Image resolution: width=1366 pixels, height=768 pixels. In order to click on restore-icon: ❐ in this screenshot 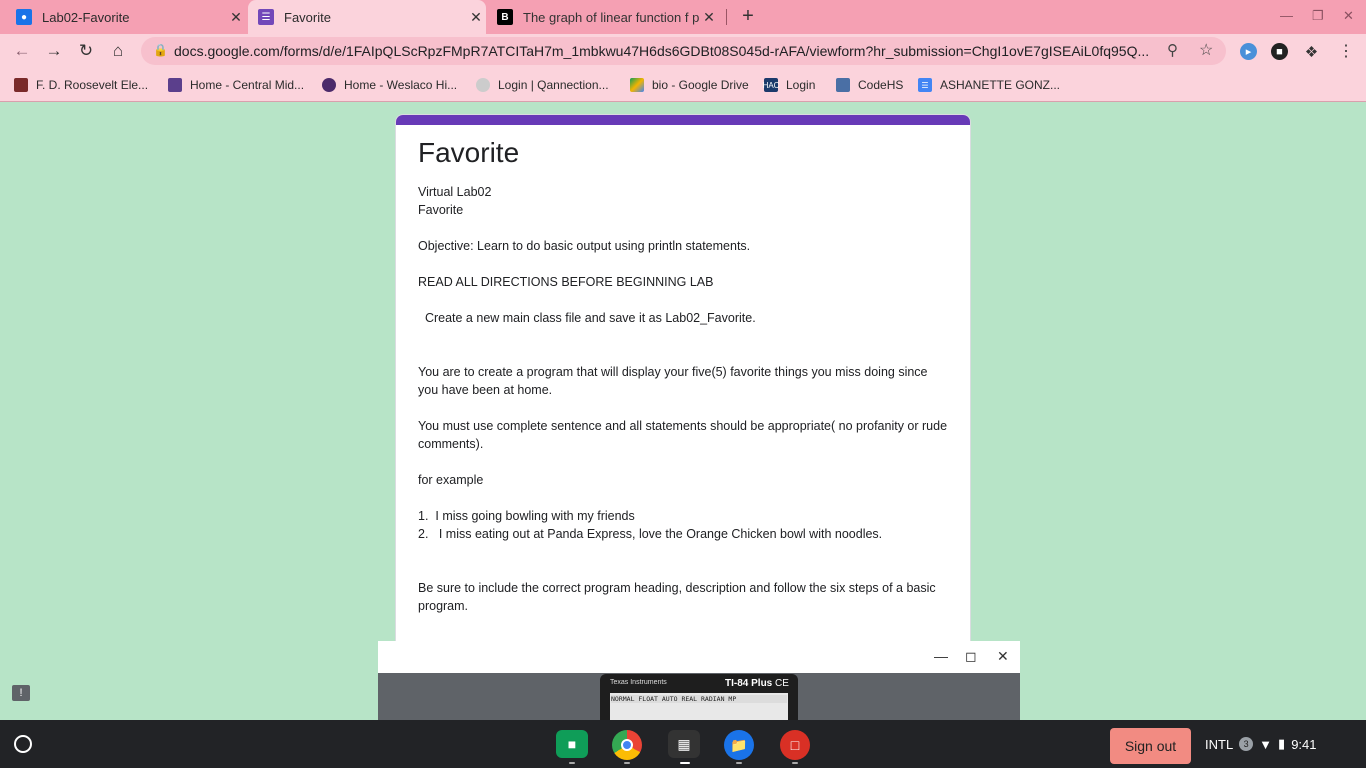, I will do `click(1318, 16)`.